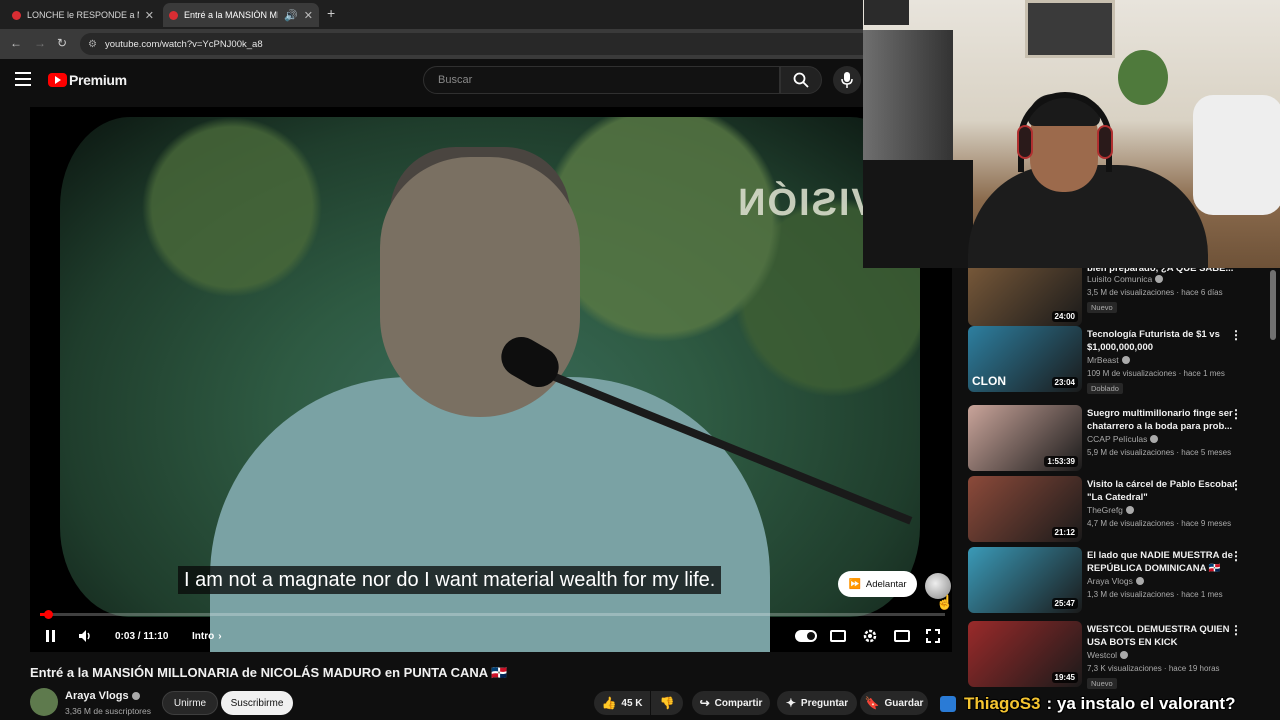 The width and height of the screenshot is (1280, 720). Describe the element at coordinates (97, 696) in the screenshot. I see `channel-name-text: Araya Vlogs` at that location.